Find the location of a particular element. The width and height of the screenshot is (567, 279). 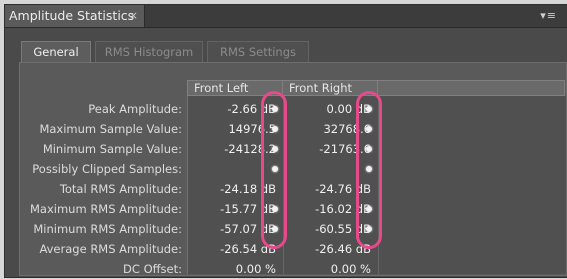

row-label: DC Offset: is located at coordinates (152, 269).